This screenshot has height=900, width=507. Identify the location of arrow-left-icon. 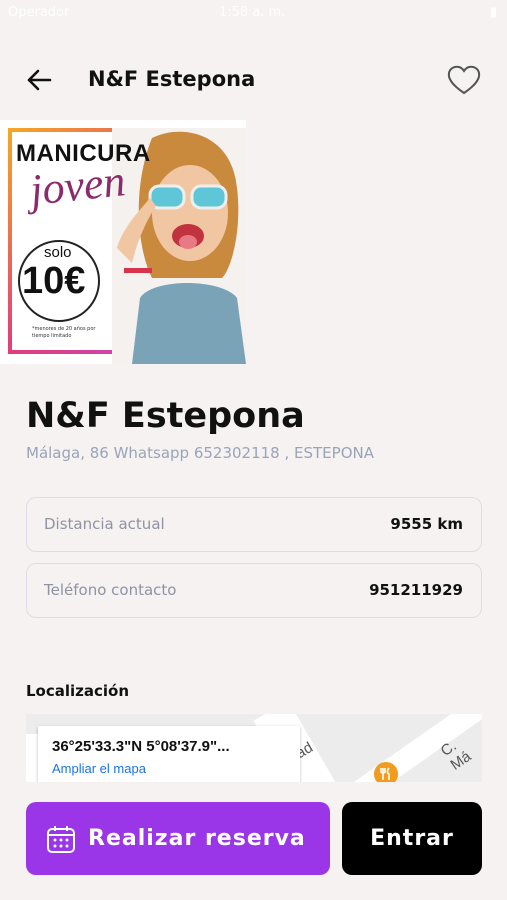
(39, 80).